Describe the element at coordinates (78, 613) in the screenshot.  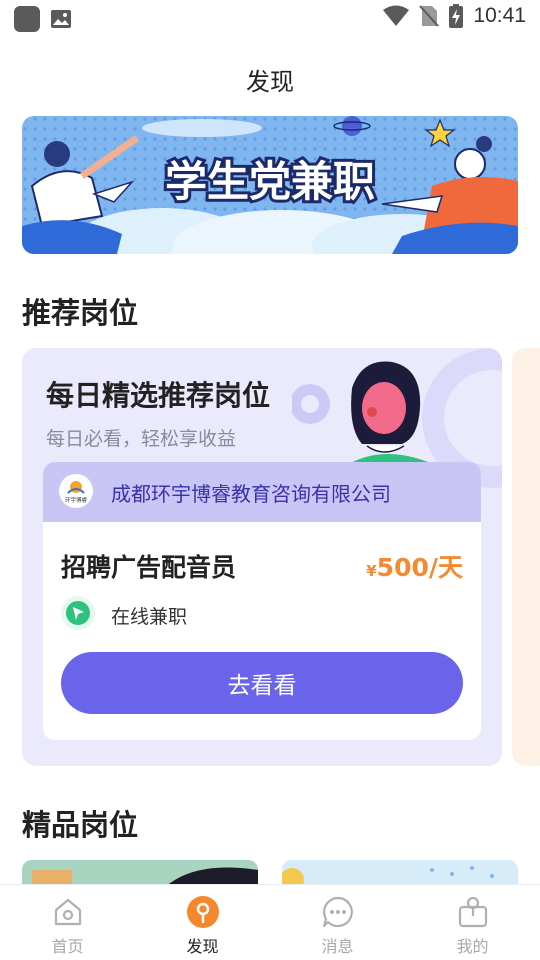
I see `online-job-icon` at that location.